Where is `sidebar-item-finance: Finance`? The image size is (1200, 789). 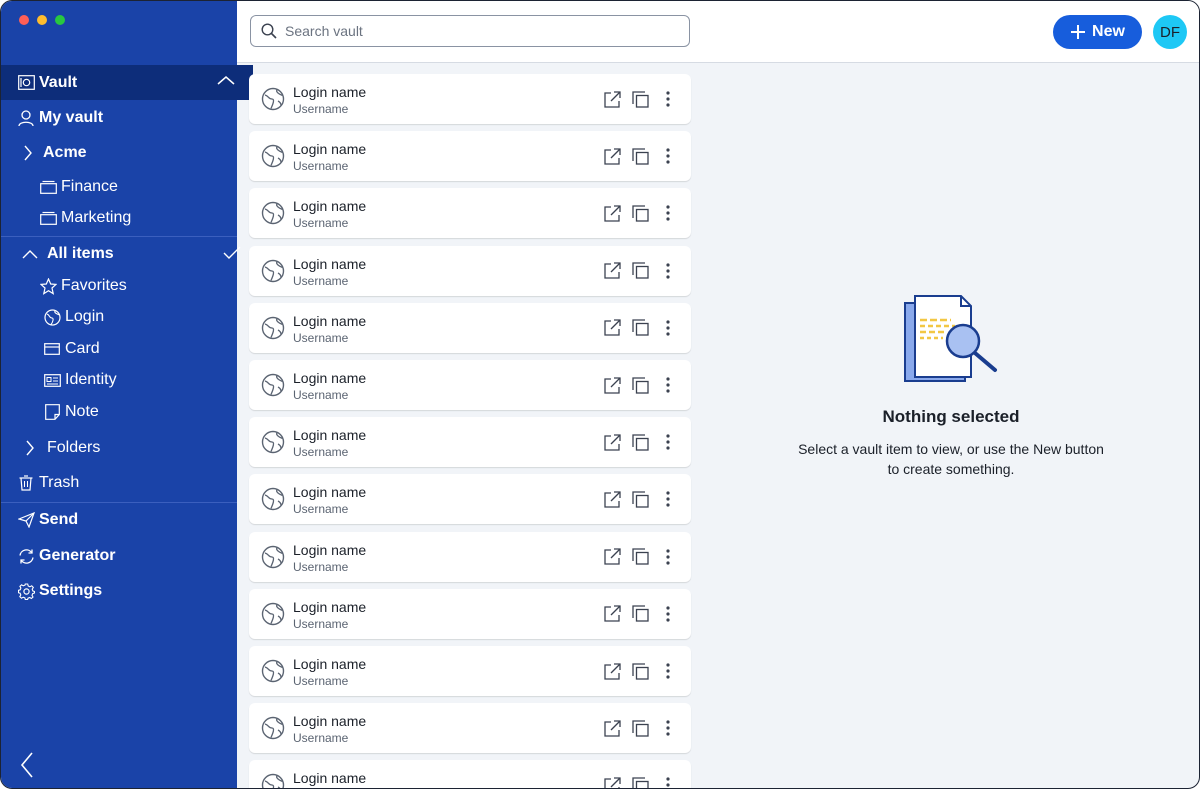 sidebar-item-finance: Finance is located at coordinates (138, 187).